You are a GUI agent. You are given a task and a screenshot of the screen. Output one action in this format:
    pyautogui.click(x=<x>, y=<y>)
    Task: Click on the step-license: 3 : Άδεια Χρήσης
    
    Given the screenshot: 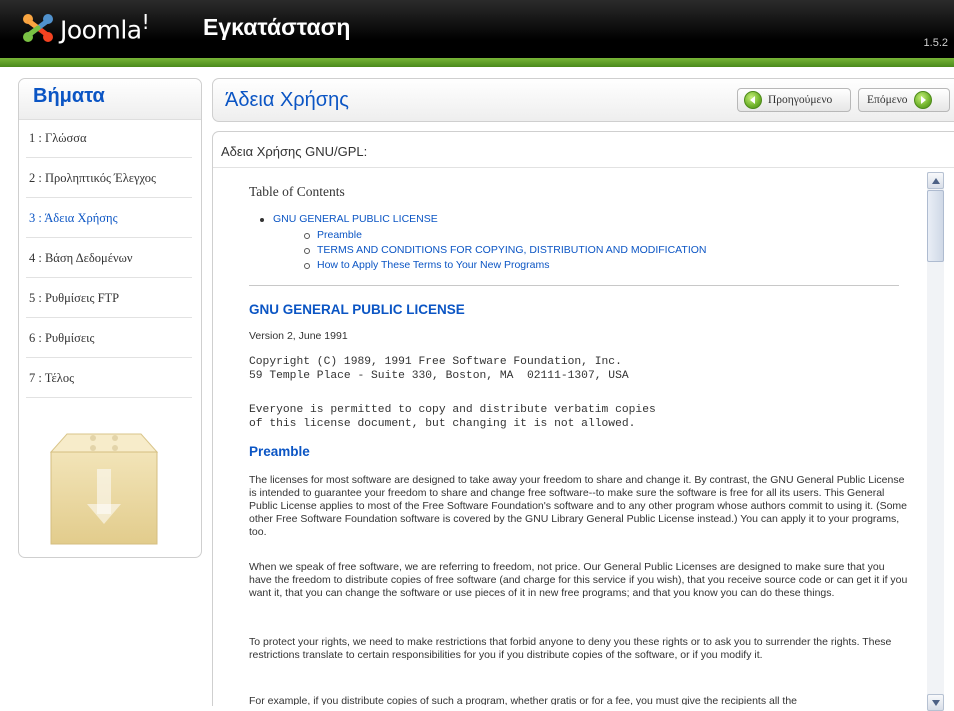 What is the action you would take?
    pyautogui.click(x=109, y=218)
    